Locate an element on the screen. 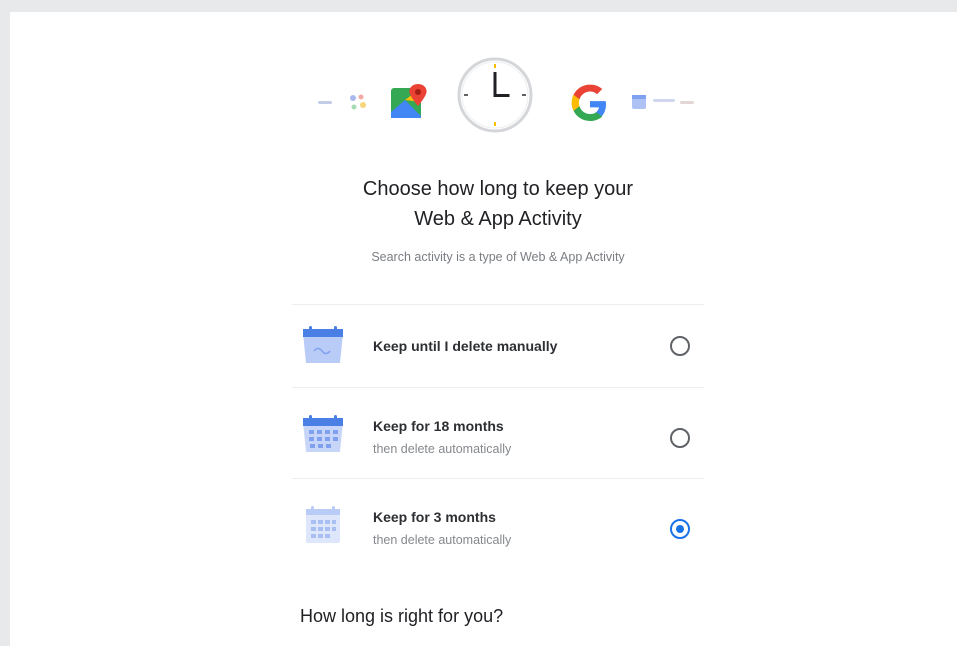 The width and height of the screenshot is (957, 646). faded-calendar-icon is located at coordinates (639, 102).